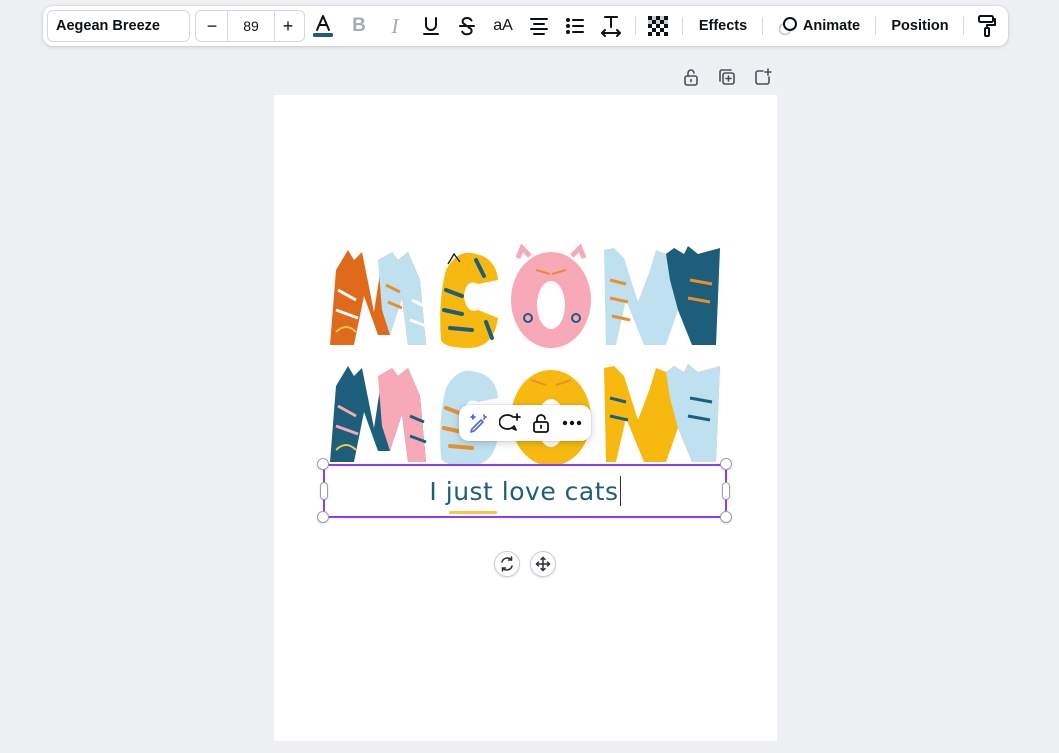  Describe the element at coordinates (323, 464) in the screenshot. I see `resize-handle-top-left` at that location.